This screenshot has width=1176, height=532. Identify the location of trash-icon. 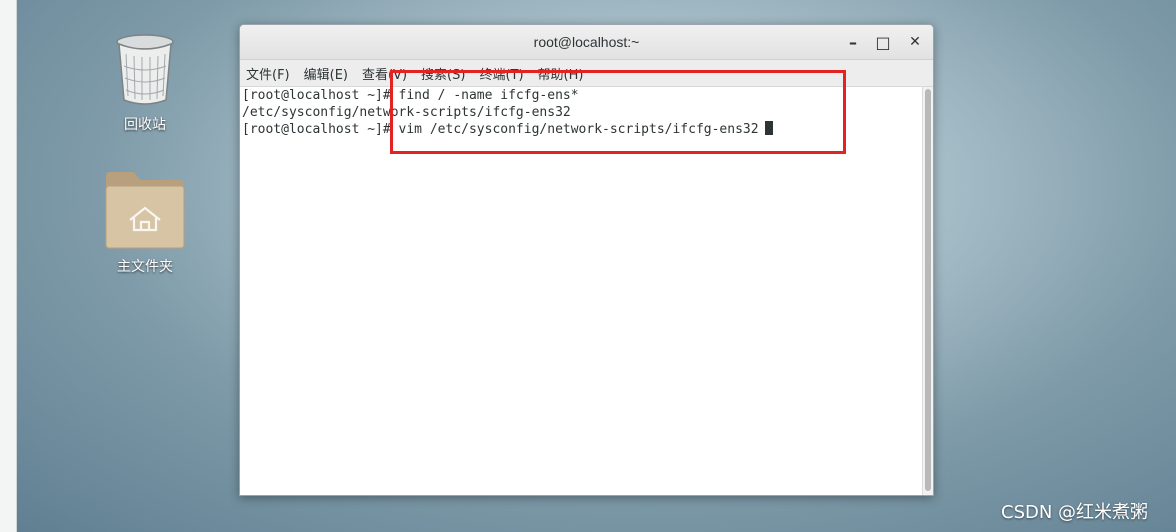
(145, 69).